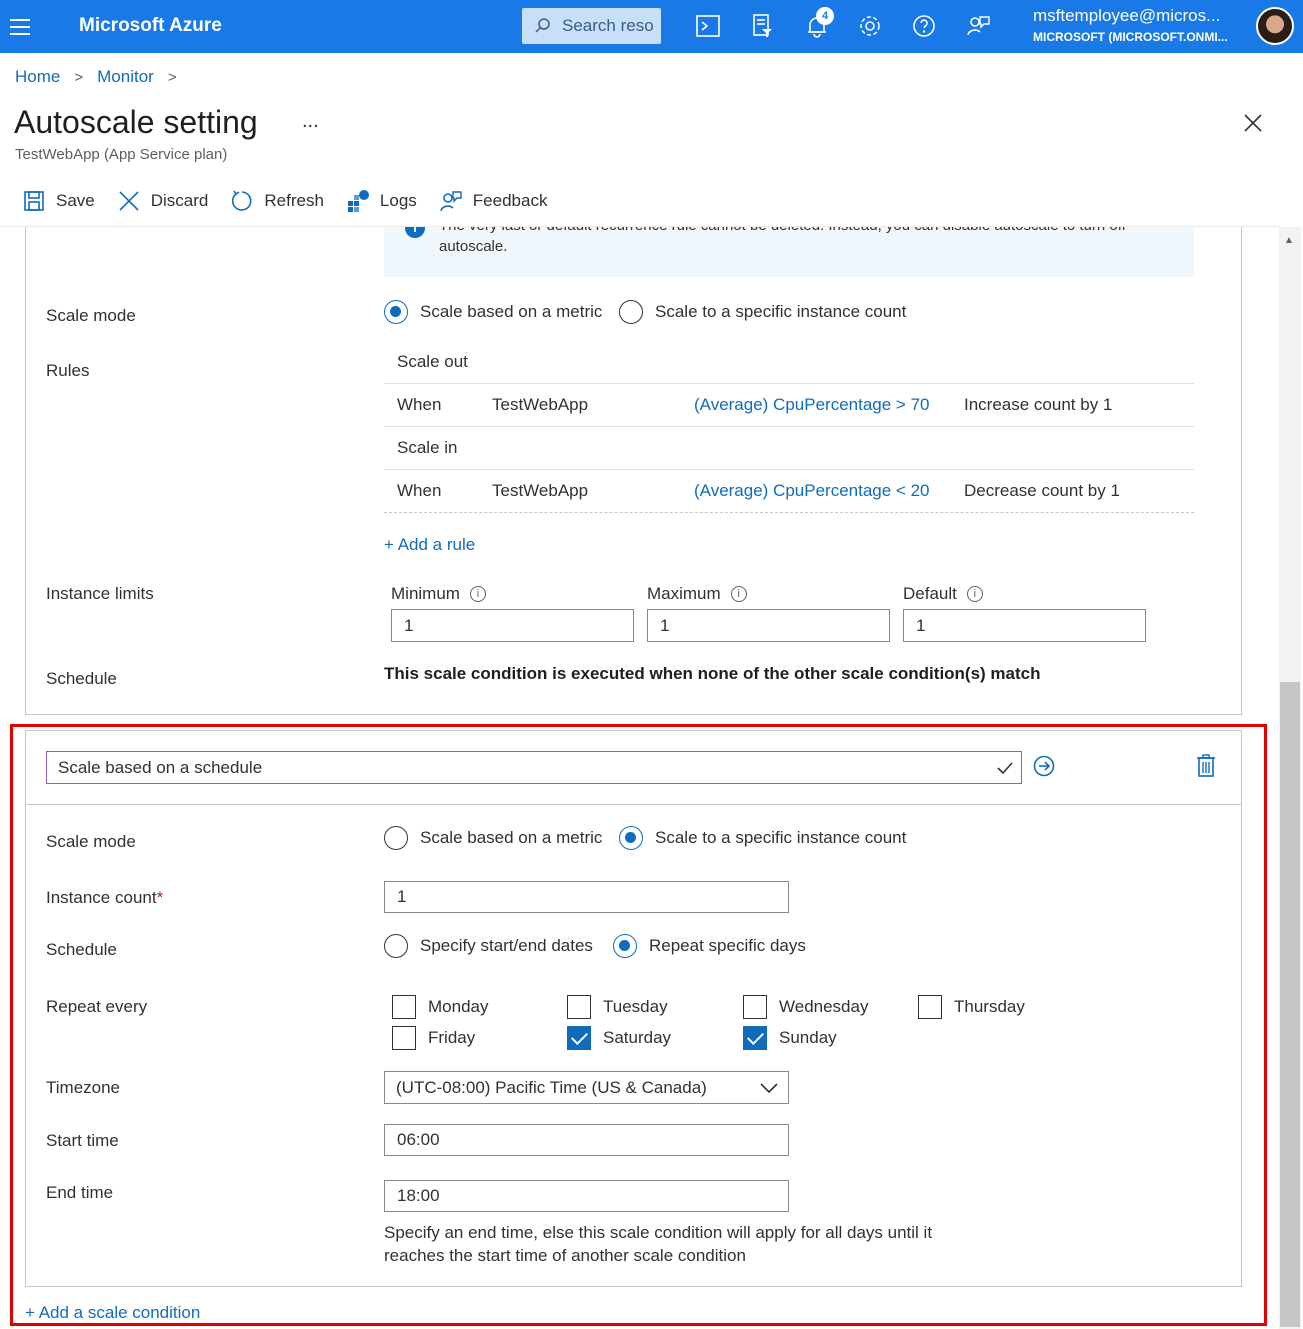 The height and width of the screenshot is (1329, 1303). I want to click on radio-selected-icon, so click(396, 312).